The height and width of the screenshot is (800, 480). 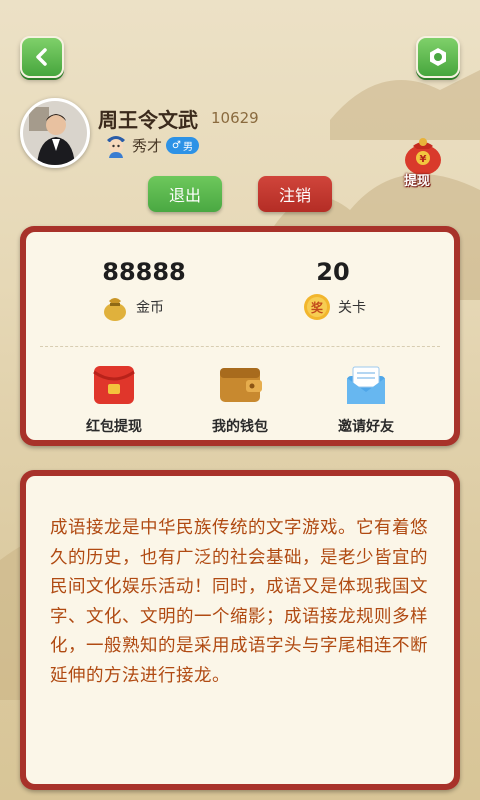 I want to click on invite-friends-button: 邀请好友, so click(x=366, y=400).